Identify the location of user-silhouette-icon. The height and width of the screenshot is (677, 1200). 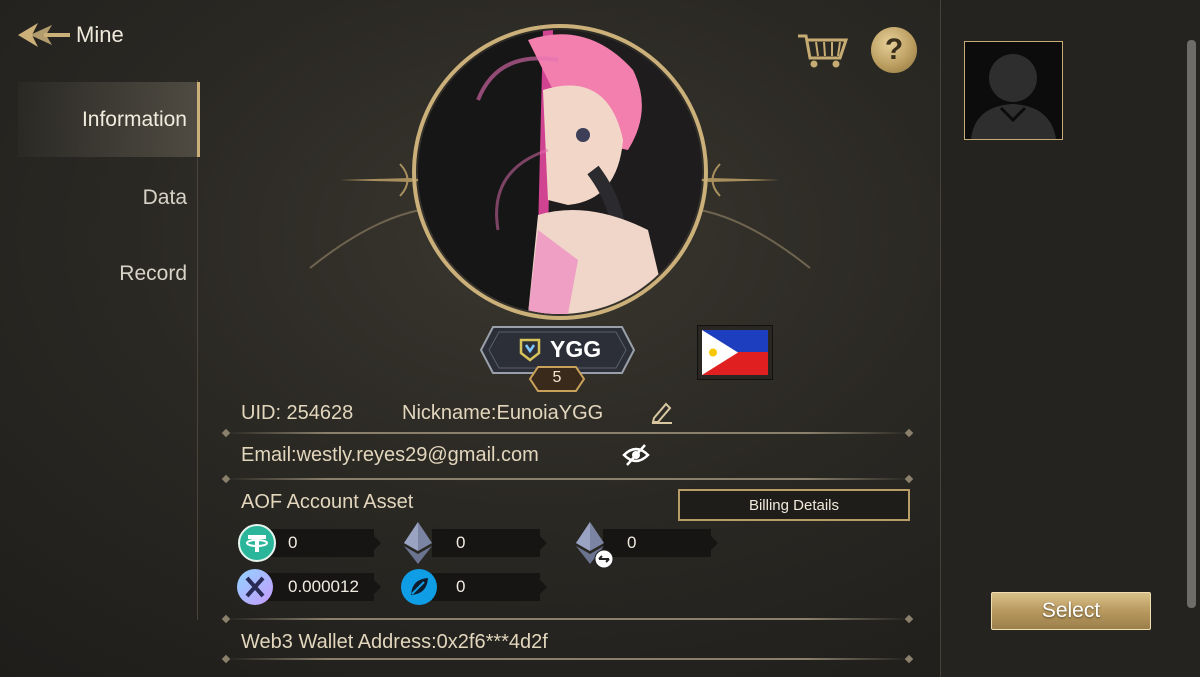
(1013, 96).